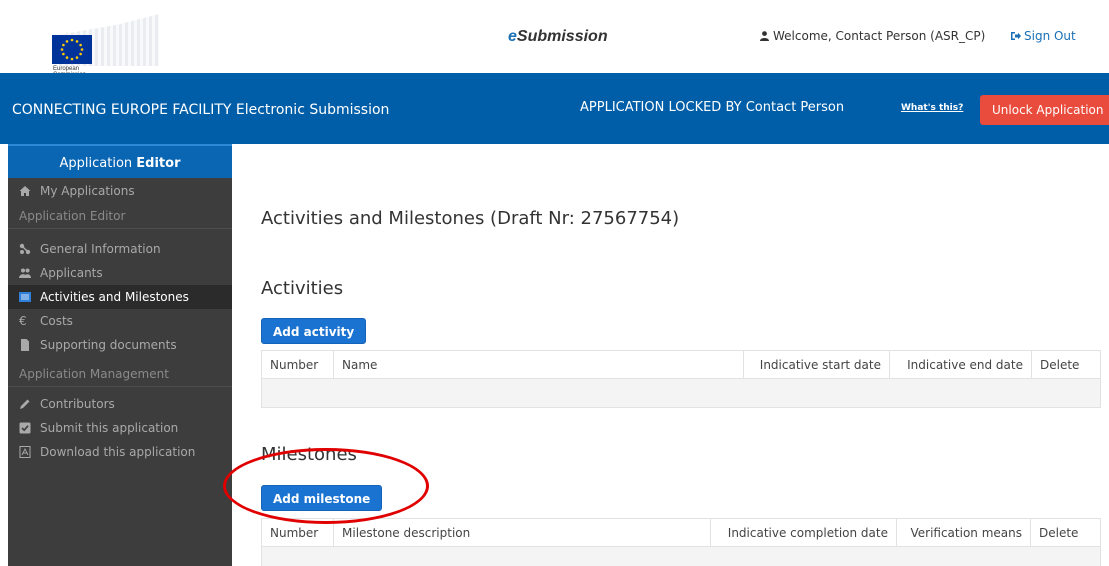 Image resolution: width=1109 pixels, height=566 pixels. Describe the element at coordinates (120, 273) in the screenshot. I see `sidebar-item-applicants: Applicants` at that location.